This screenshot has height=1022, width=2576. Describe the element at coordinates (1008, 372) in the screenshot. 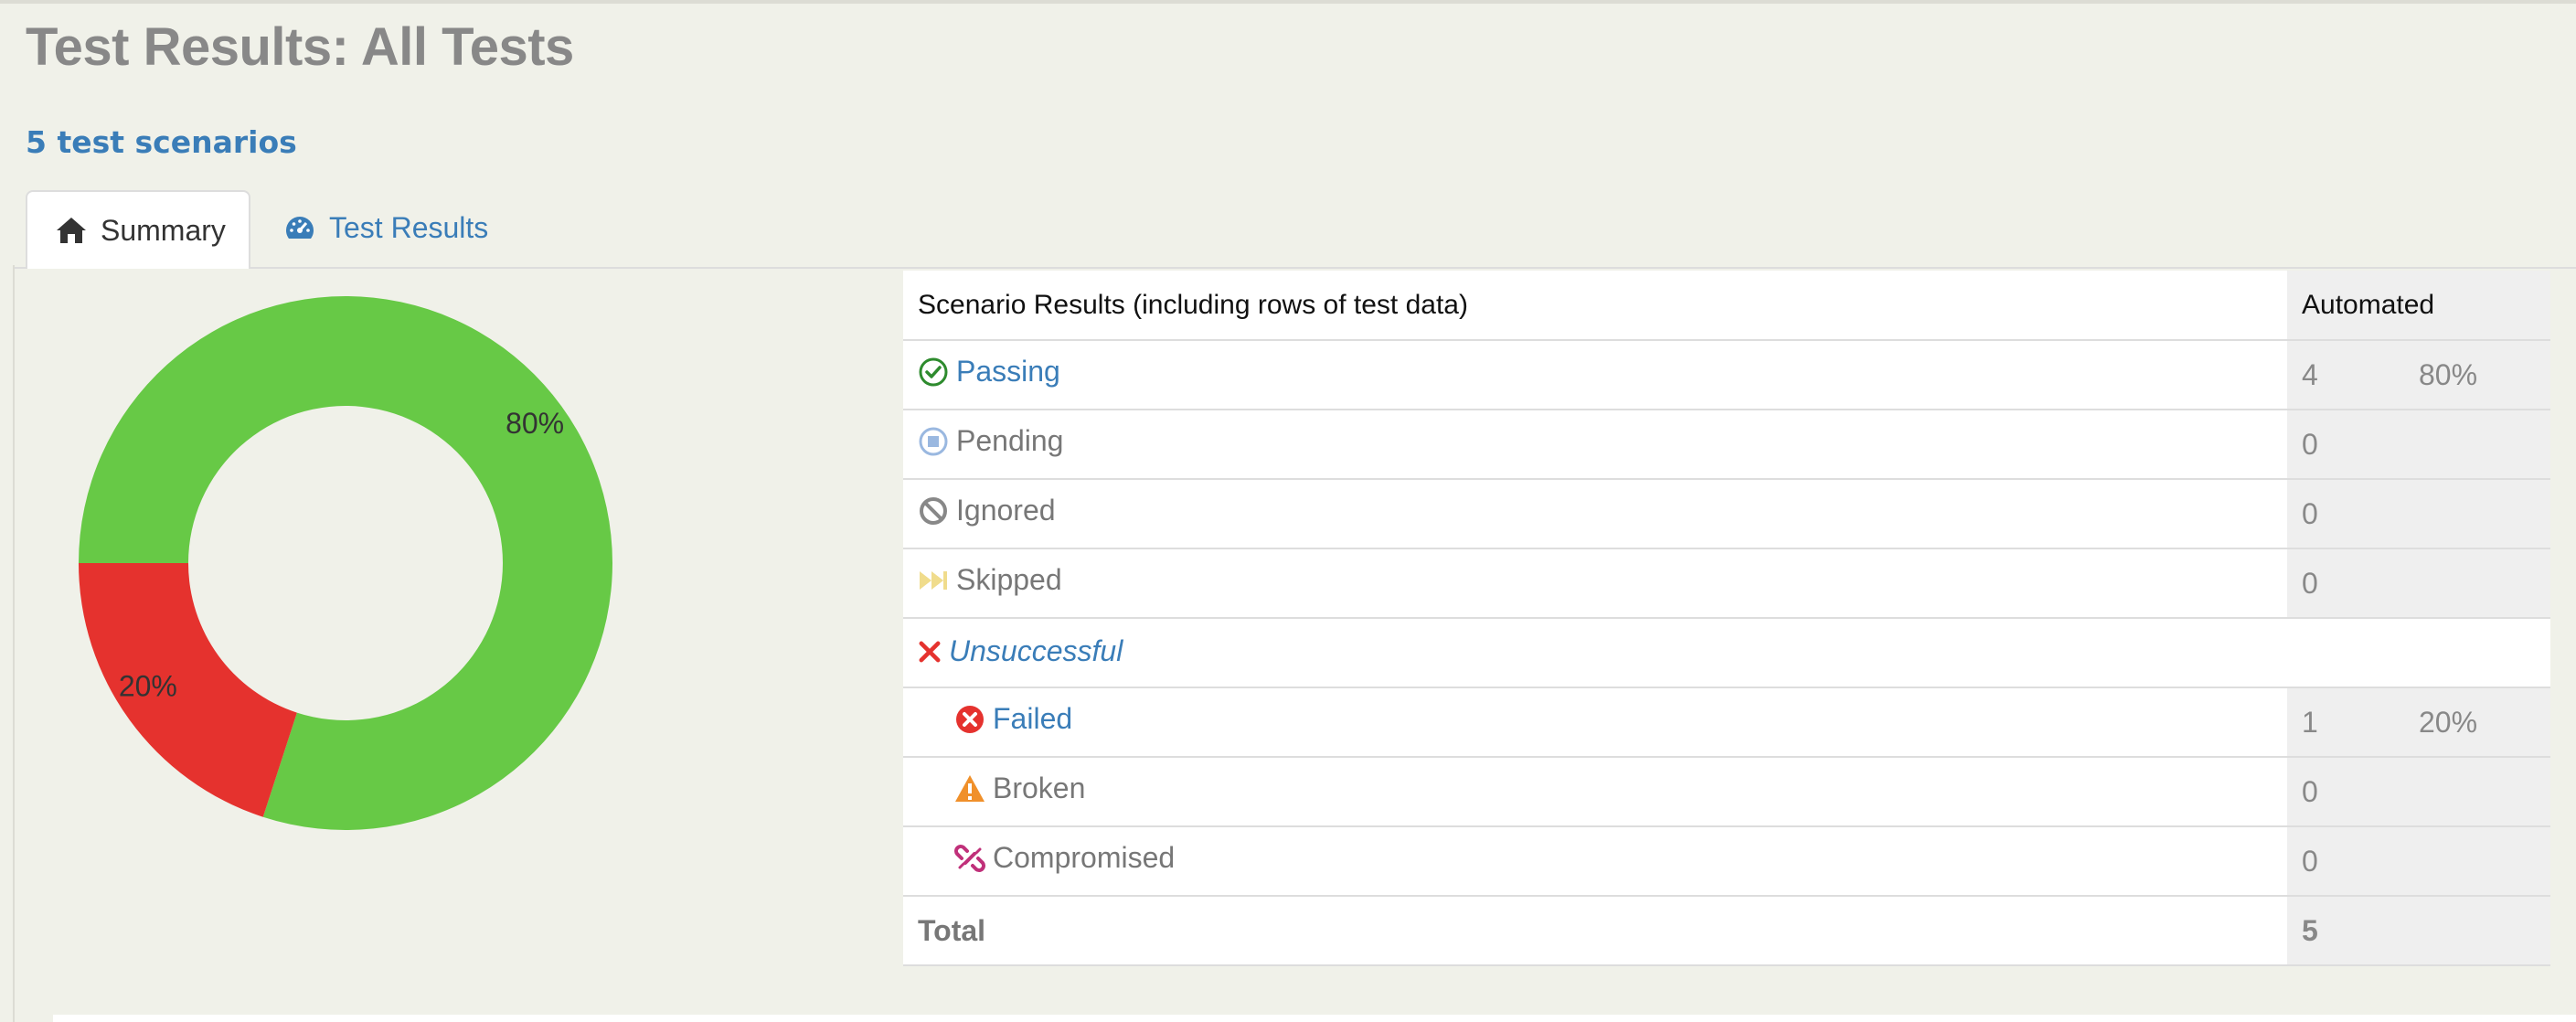

I see `passing-link: Passing` at that location.